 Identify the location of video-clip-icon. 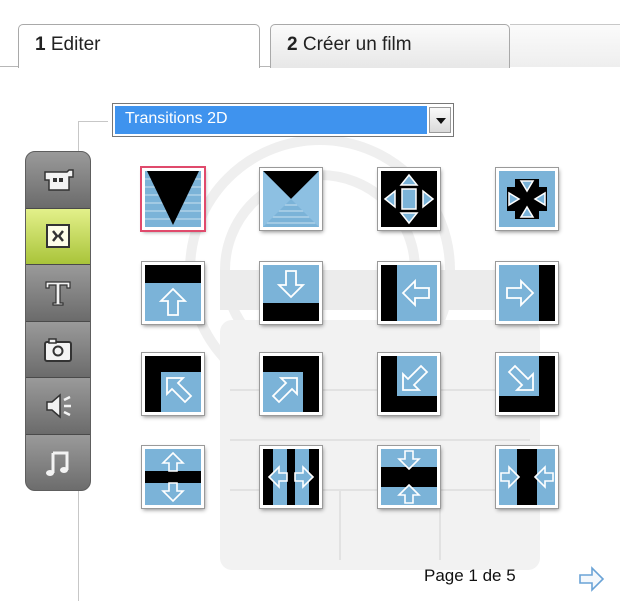
(59, 180).